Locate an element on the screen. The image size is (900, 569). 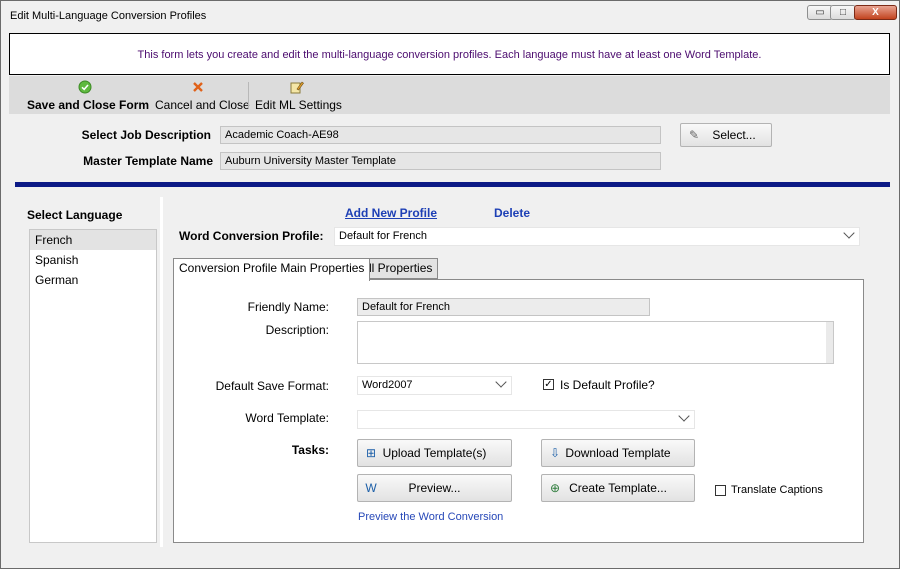
maximize-icon: □ is located at coordinates (843, 12).